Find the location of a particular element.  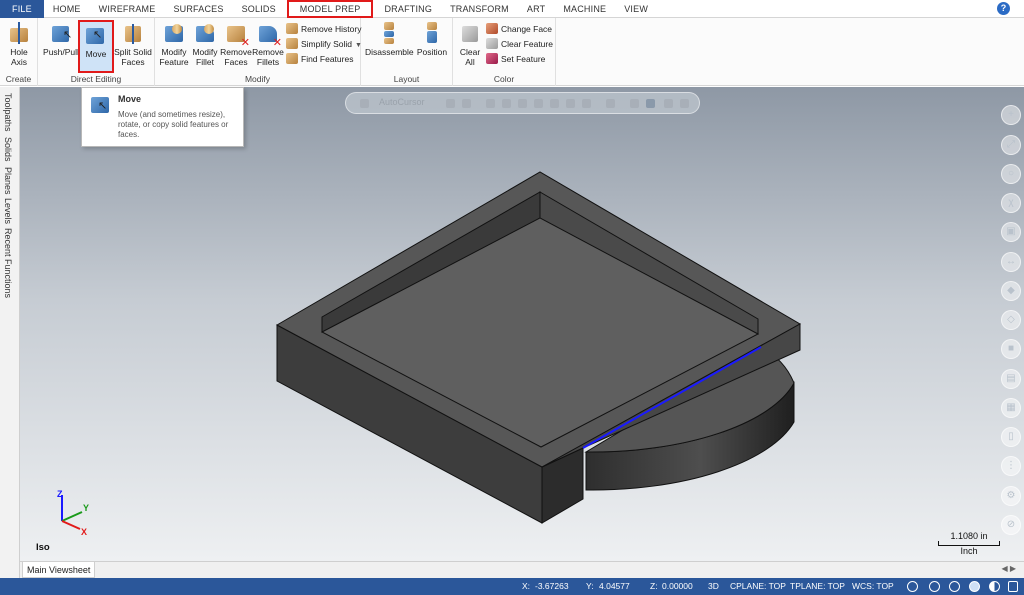

disassemble-button: Disassemble is located at coordinates (389, 45).